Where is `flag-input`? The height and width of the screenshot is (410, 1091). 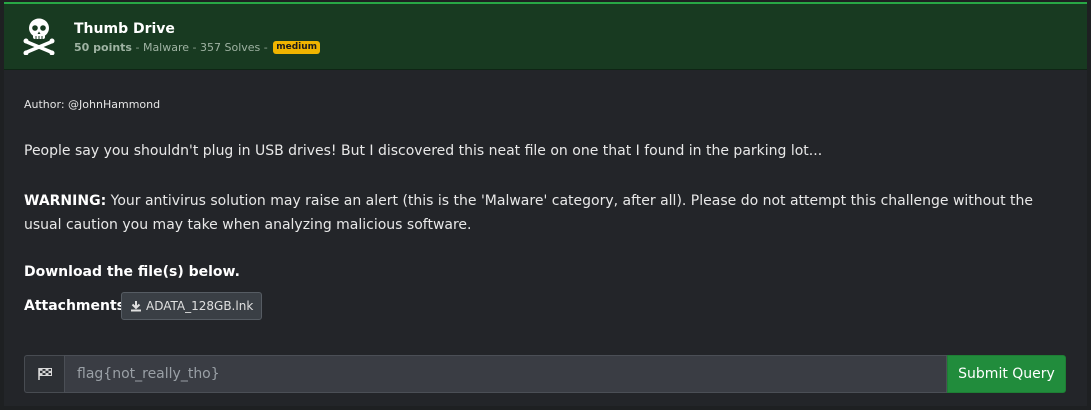 flag-input is located at coordinates (505, 374).